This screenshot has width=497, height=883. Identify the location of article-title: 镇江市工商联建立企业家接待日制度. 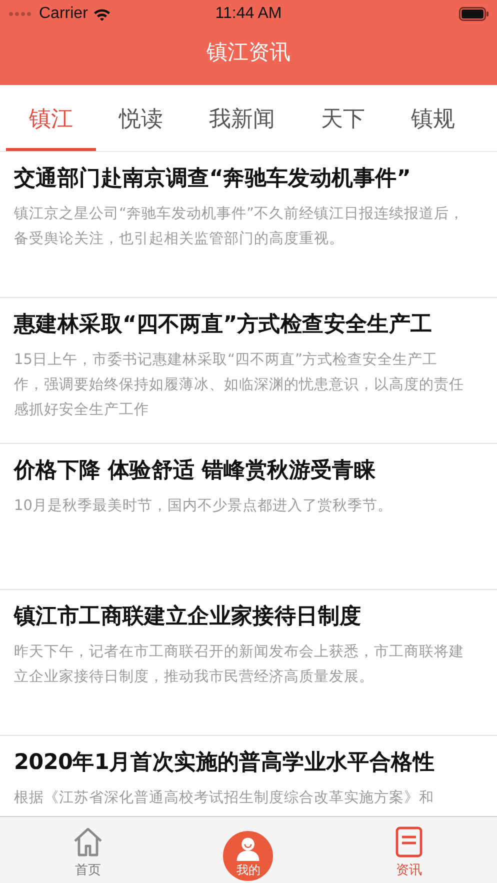
(248, 617).